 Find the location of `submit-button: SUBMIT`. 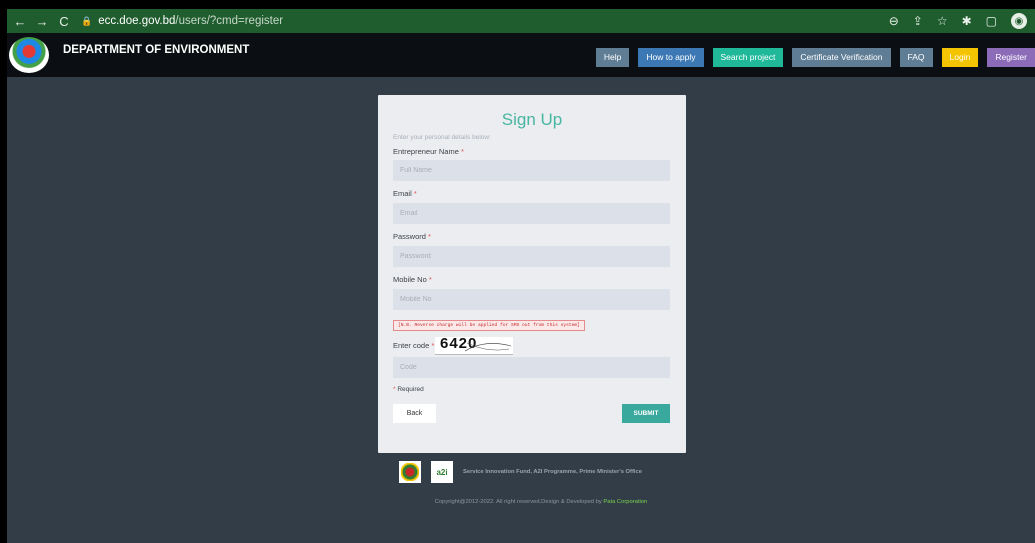

submit-button: SUBMIT is located at coordinates (646, 413).